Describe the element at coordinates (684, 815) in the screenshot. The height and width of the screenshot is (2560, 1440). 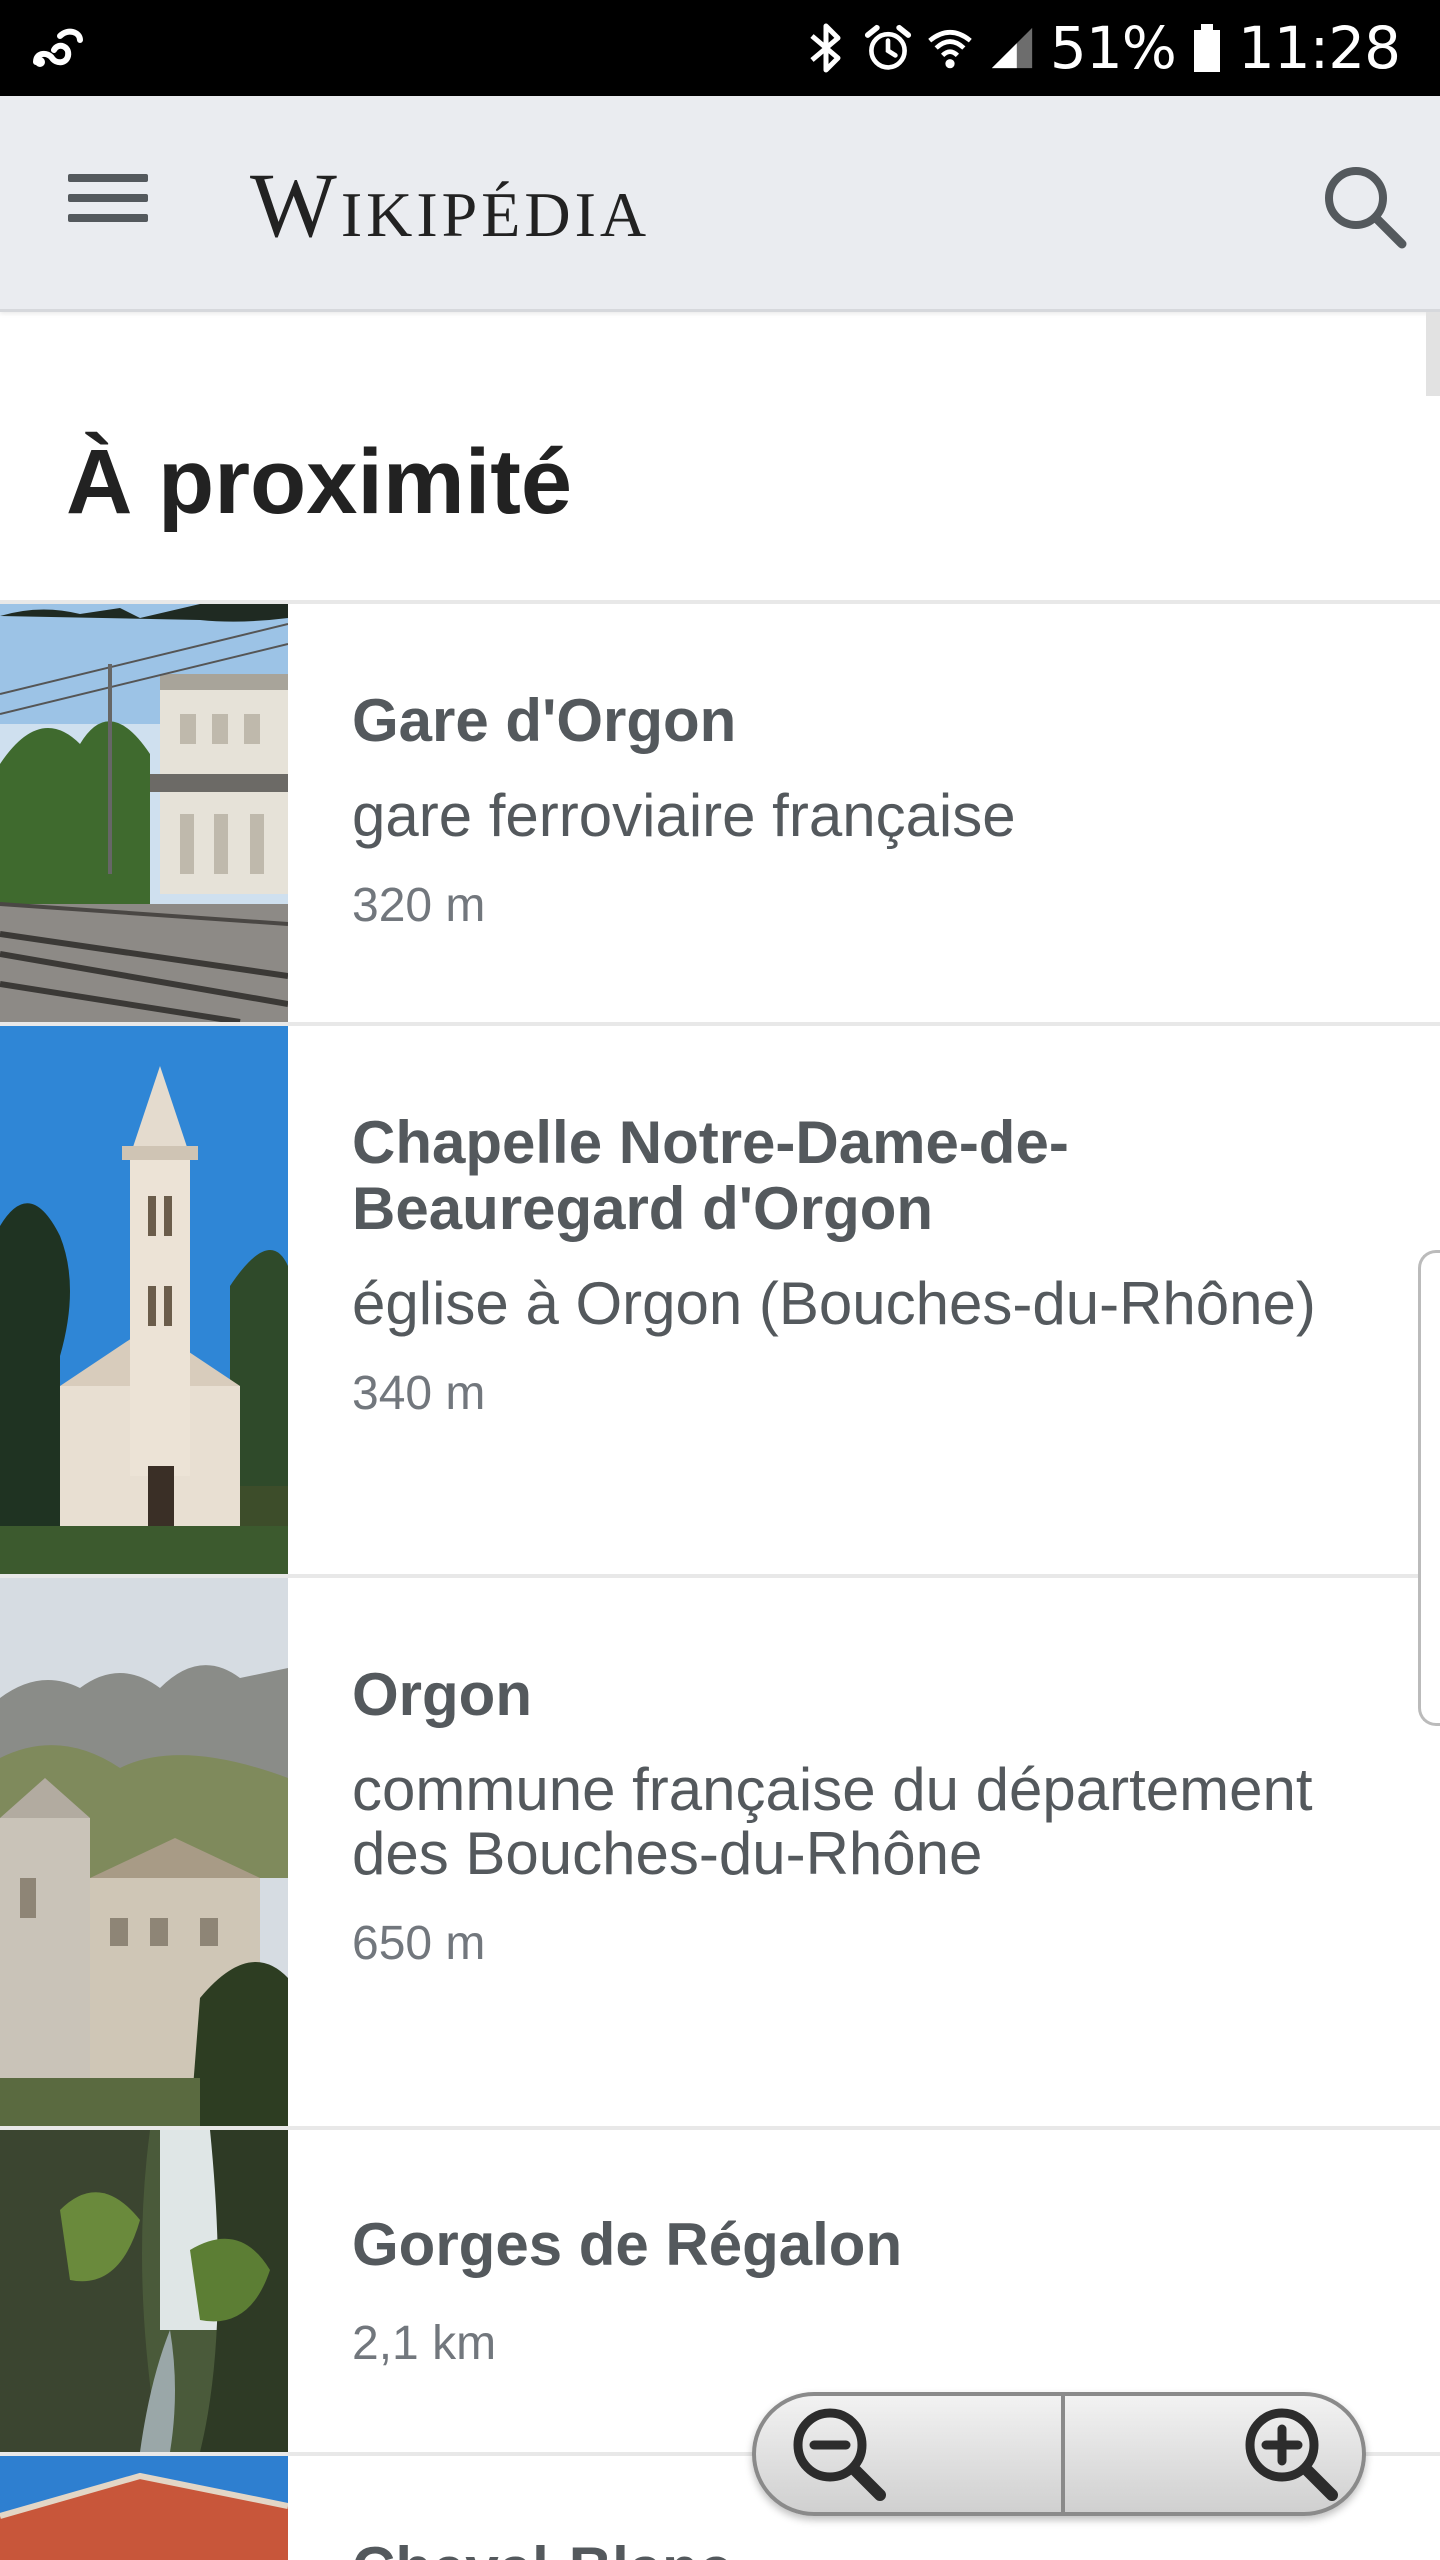
I see `item-description: gare ferroviaire française` at that location.